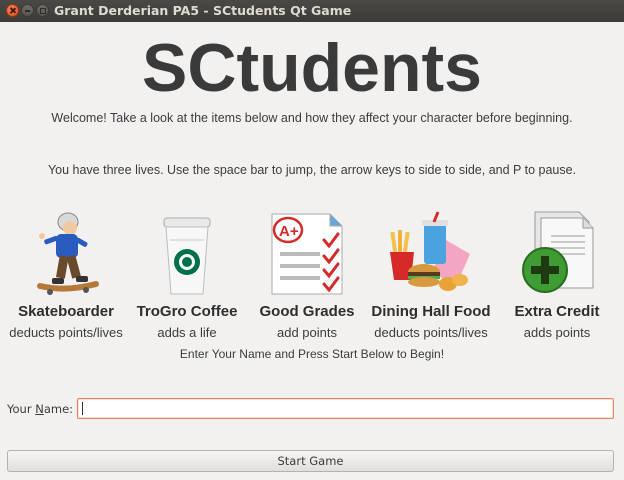  Describe the element at coordinates (12, 10) in the screenshot. I see `close-icon` at that location.